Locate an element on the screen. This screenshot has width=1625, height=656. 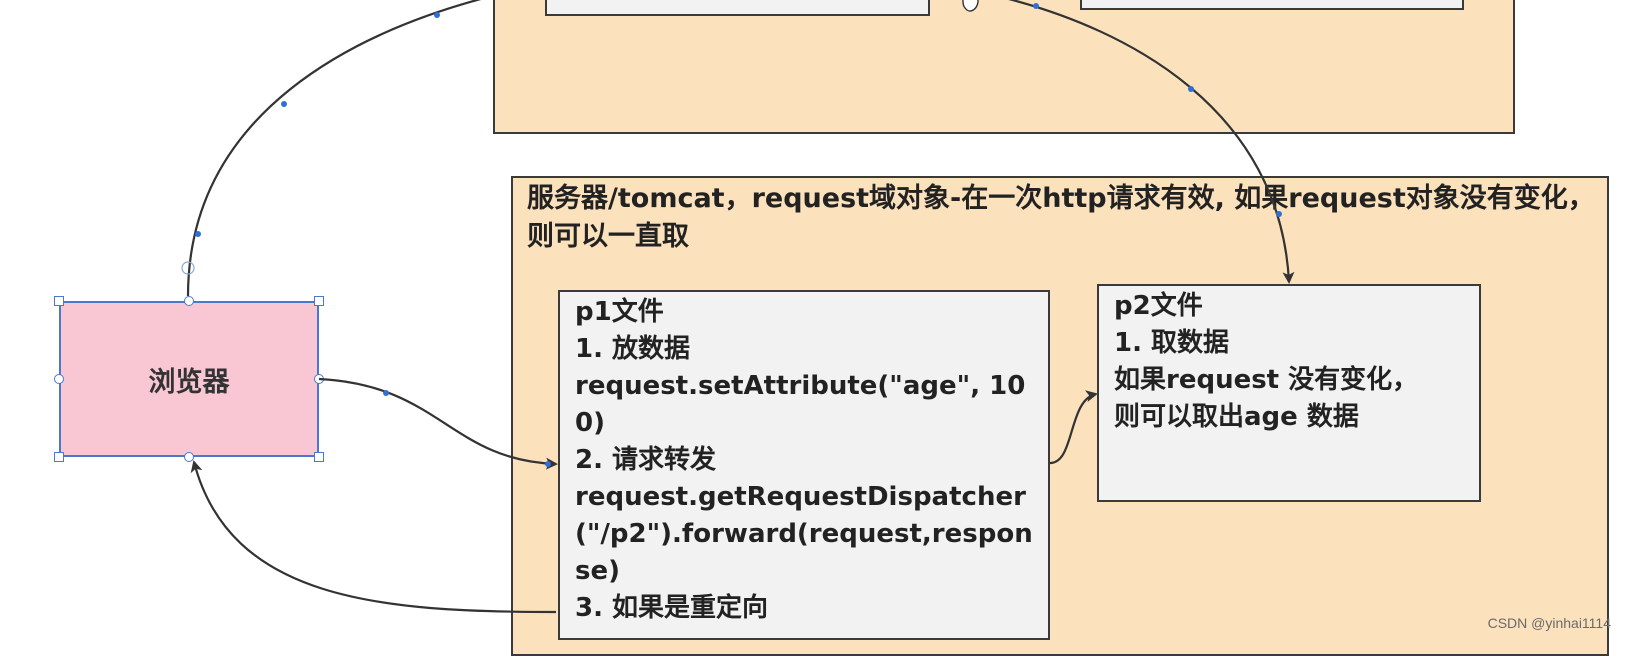
connection-point-top is located at coordinates (189, 301).